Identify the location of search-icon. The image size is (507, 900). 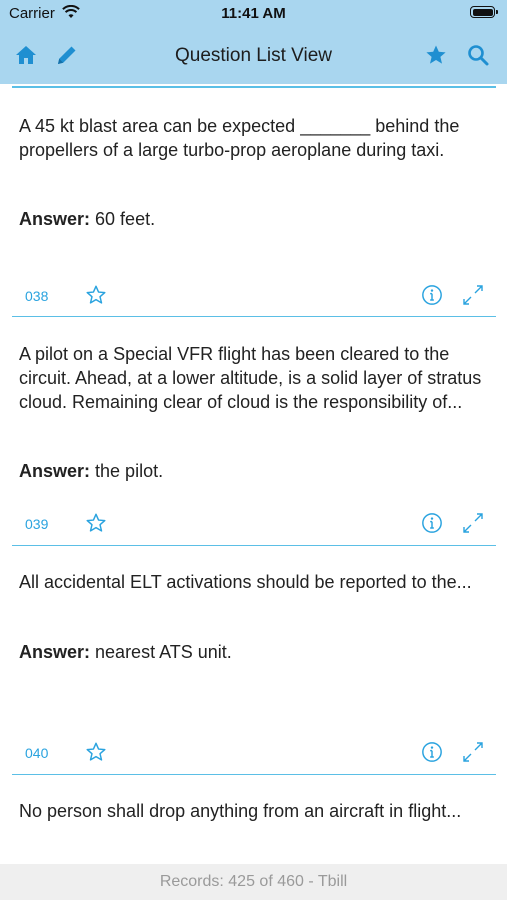
(478, 55).